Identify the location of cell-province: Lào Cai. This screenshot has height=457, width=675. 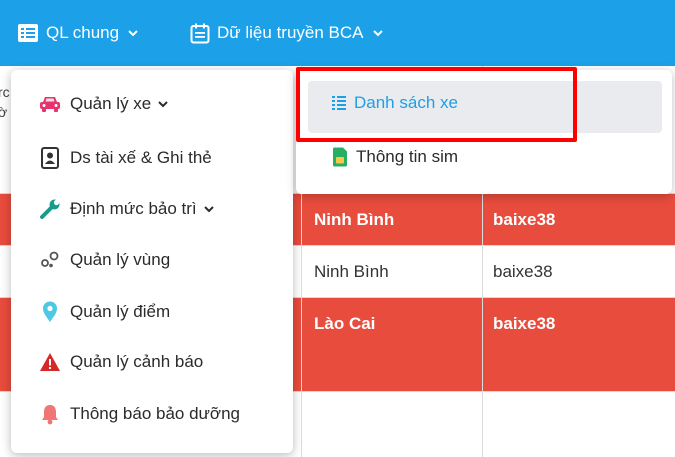
(345, 323).